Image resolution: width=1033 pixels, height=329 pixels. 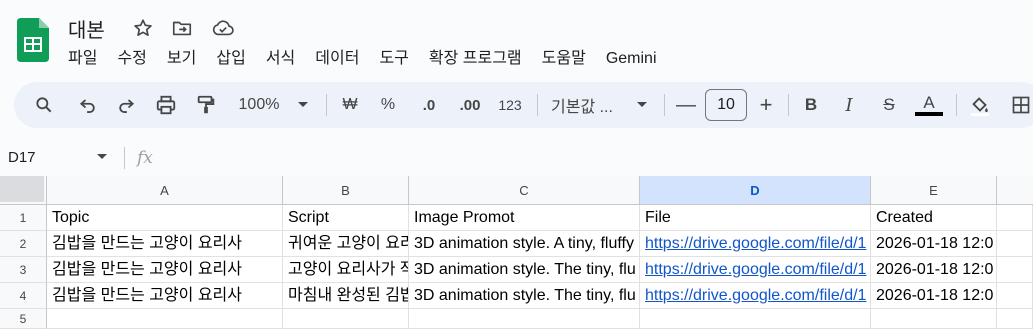 I want to click on cell-c5, so click(x=524, y=319).